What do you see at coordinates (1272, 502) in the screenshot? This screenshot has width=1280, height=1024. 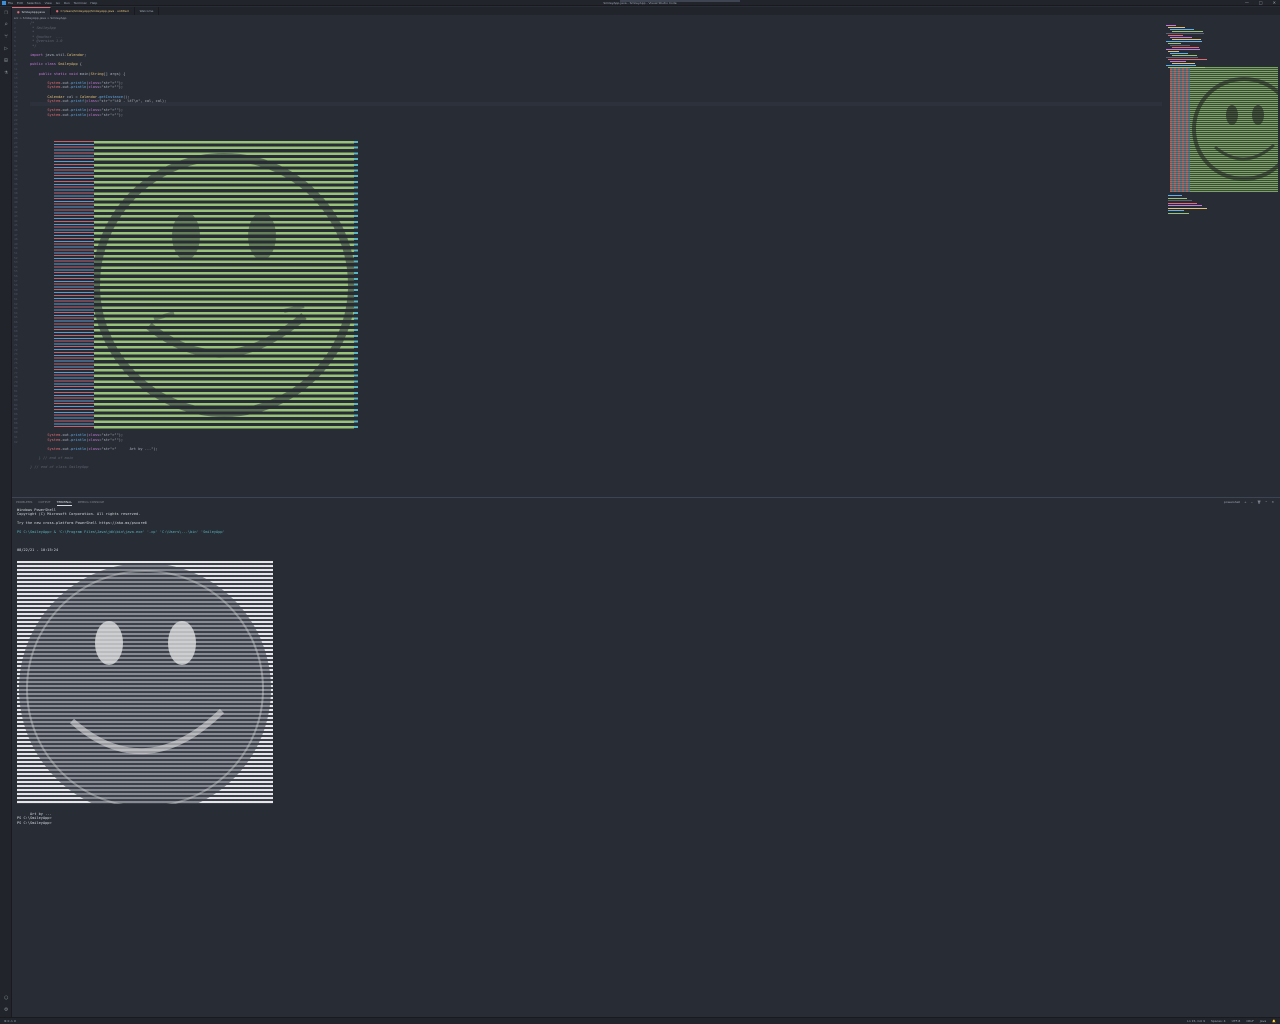 I see `close-panel-icon: ✕` at bounding box center [1272, 502].